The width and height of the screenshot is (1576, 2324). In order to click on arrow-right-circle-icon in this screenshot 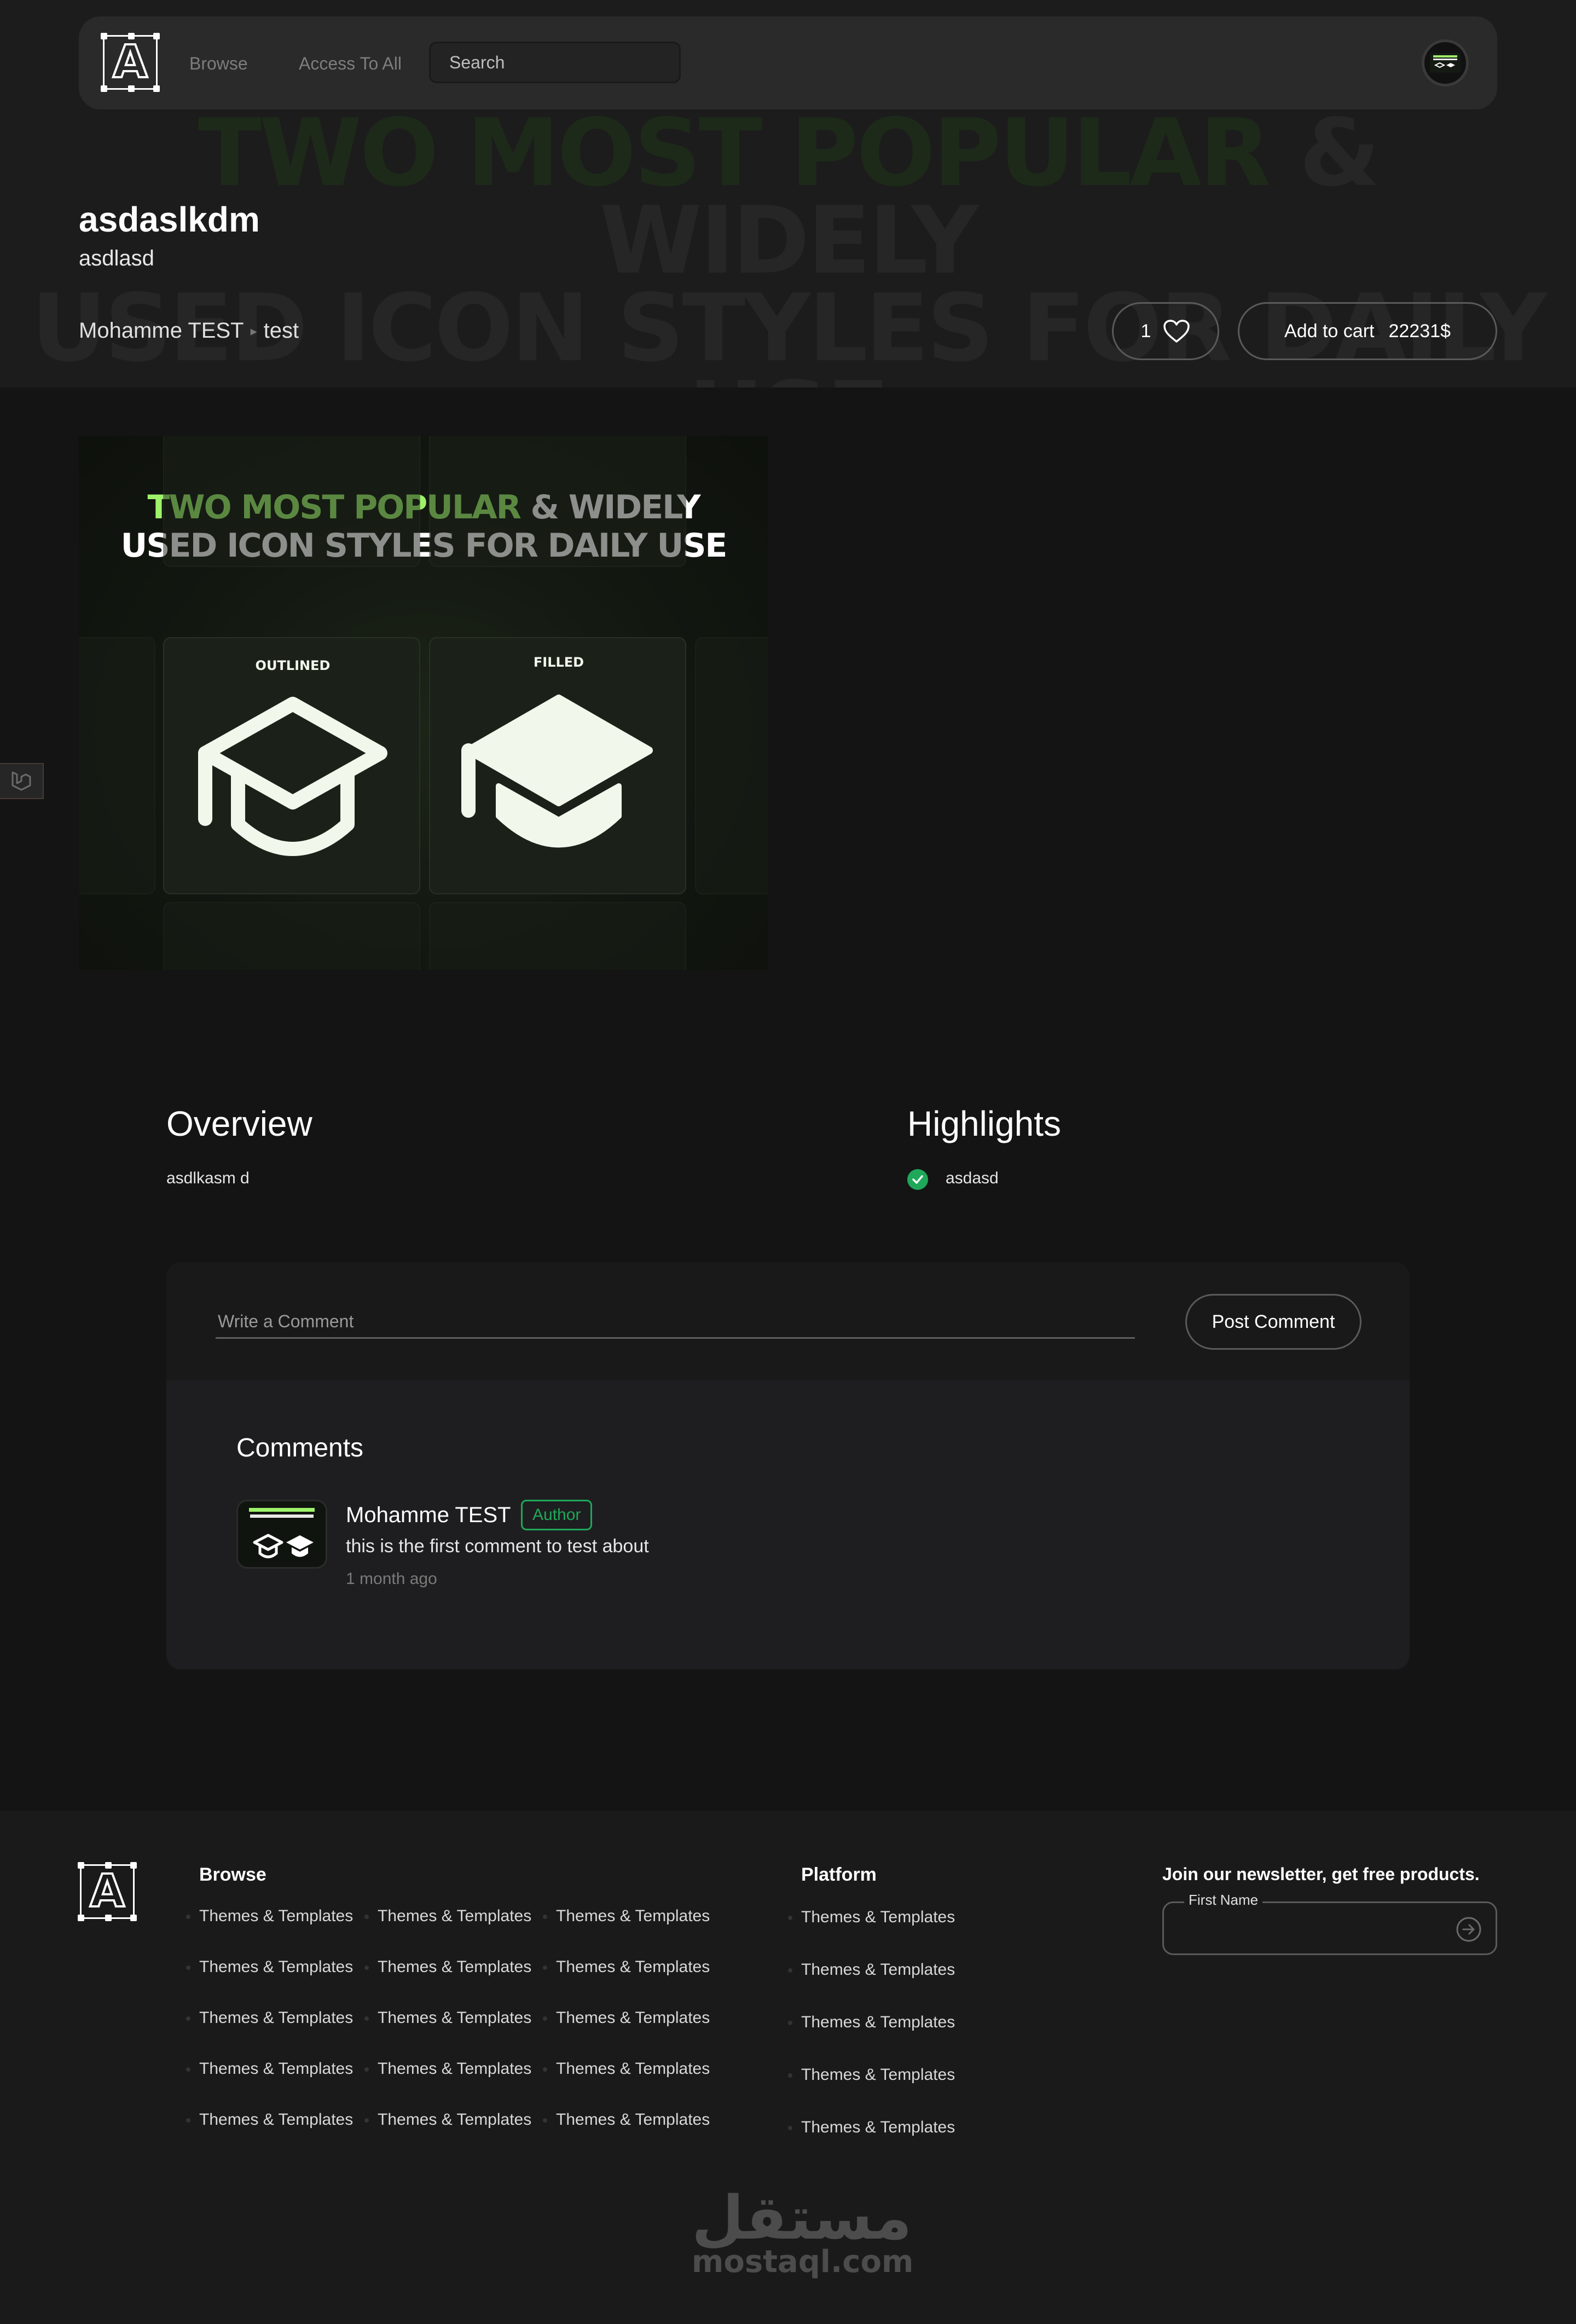, I will do `click(1469, 1929)`.